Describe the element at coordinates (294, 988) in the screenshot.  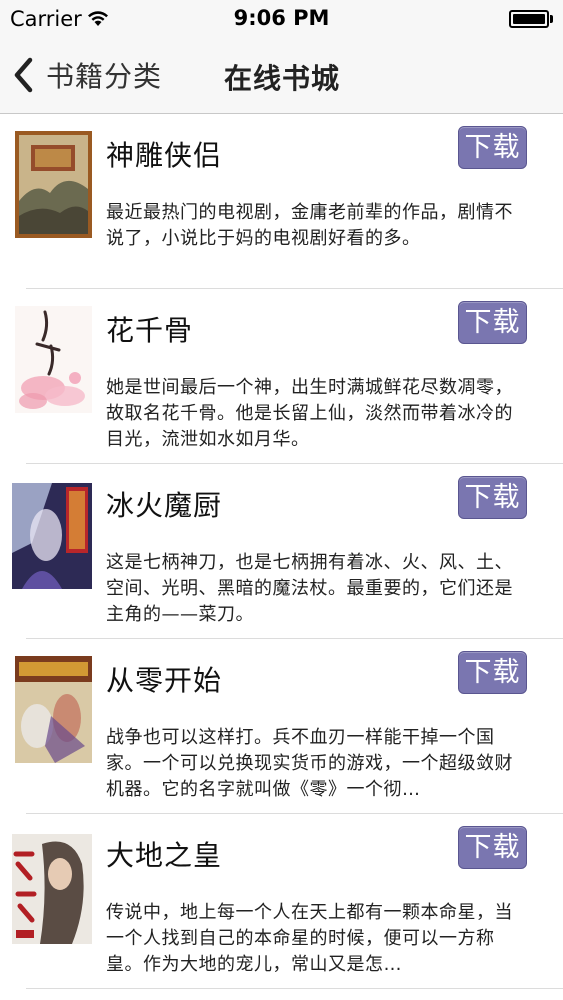
I see `row-divider` at that location.